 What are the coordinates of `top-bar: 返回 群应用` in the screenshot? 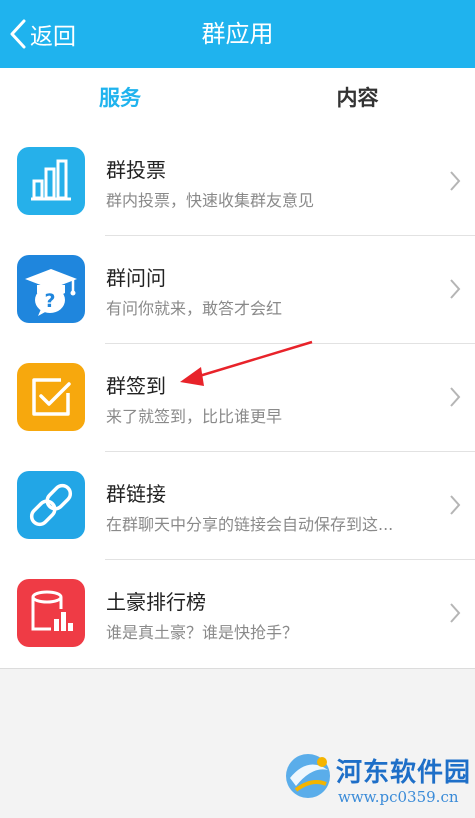 It's located at (237, 34).